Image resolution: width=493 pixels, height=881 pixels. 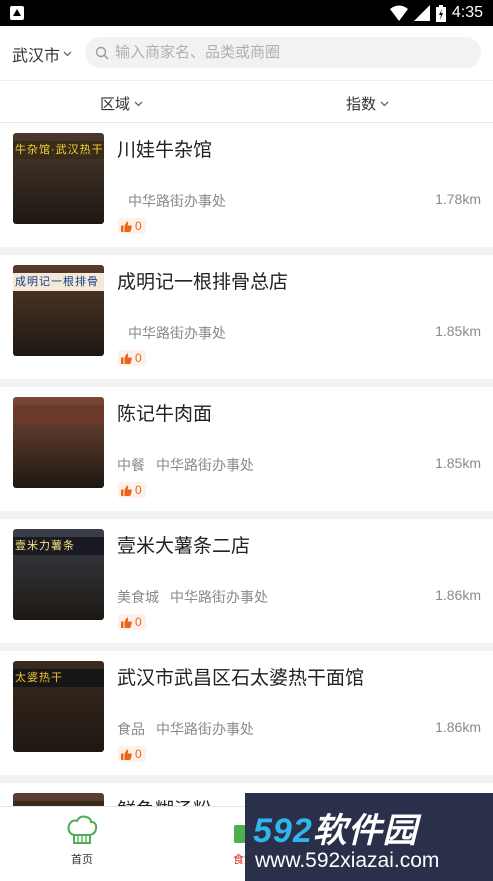 What do you see at coordinates (17, 13) in the screenshot?
I see `app-notification-icon` at bounding box center [17, 13].